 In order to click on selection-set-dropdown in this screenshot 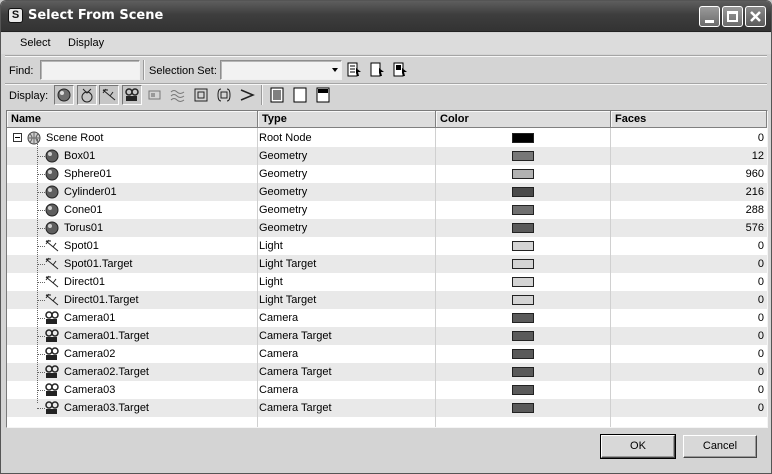, I will do `click(281, 70)`.